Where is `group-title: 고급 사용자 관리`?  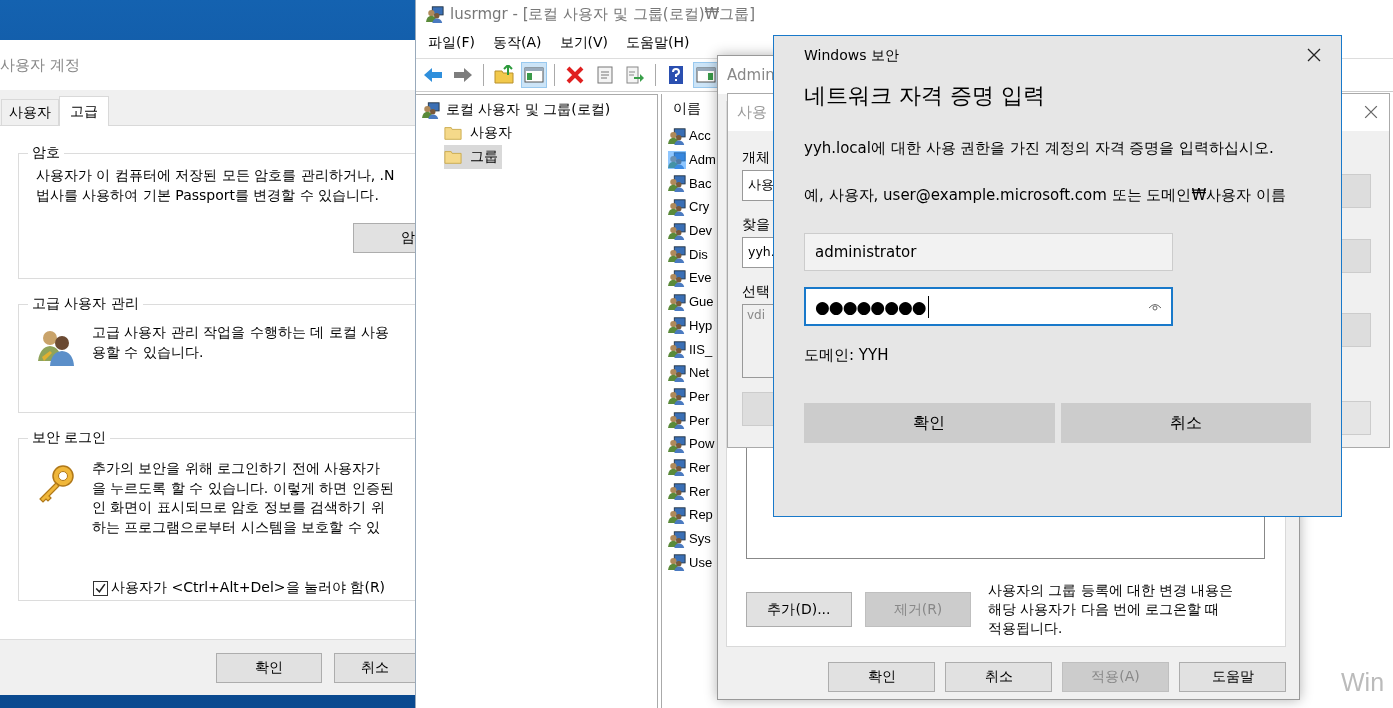
group-title: 고급 사용자 관리 is located at coordinates (85, 304).